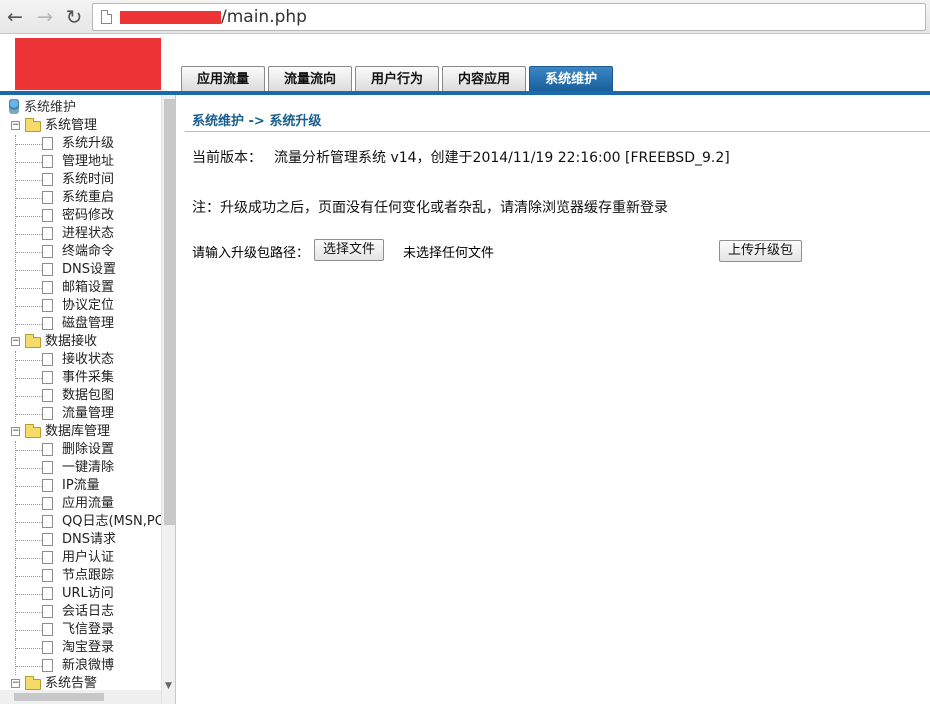  What do you see at coordinates (557, 131) in the screenshot?
I see `breadcrumb-divider` at bounding box center [557, 131].